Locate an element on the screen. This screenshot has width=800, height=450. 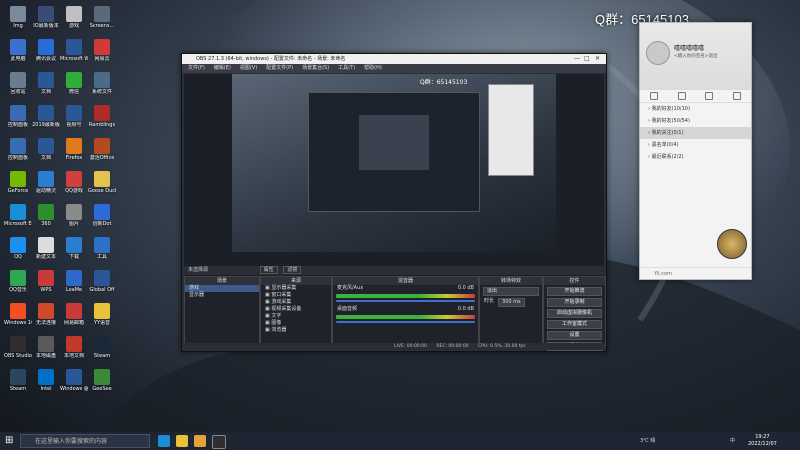
desktop-icon: 回收站 is located at coordinates (18, 83).